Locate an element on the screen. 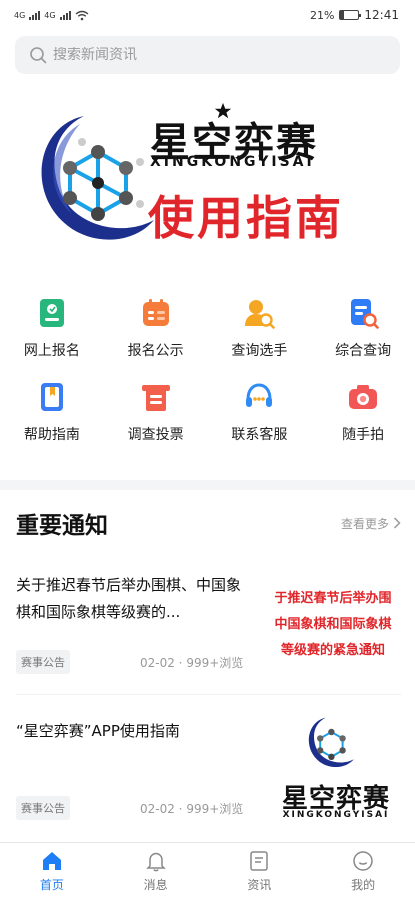 The width and height of the screenshot is (415, 900). notice-section-title: 重要通知 is located at coordinates (62, 526).